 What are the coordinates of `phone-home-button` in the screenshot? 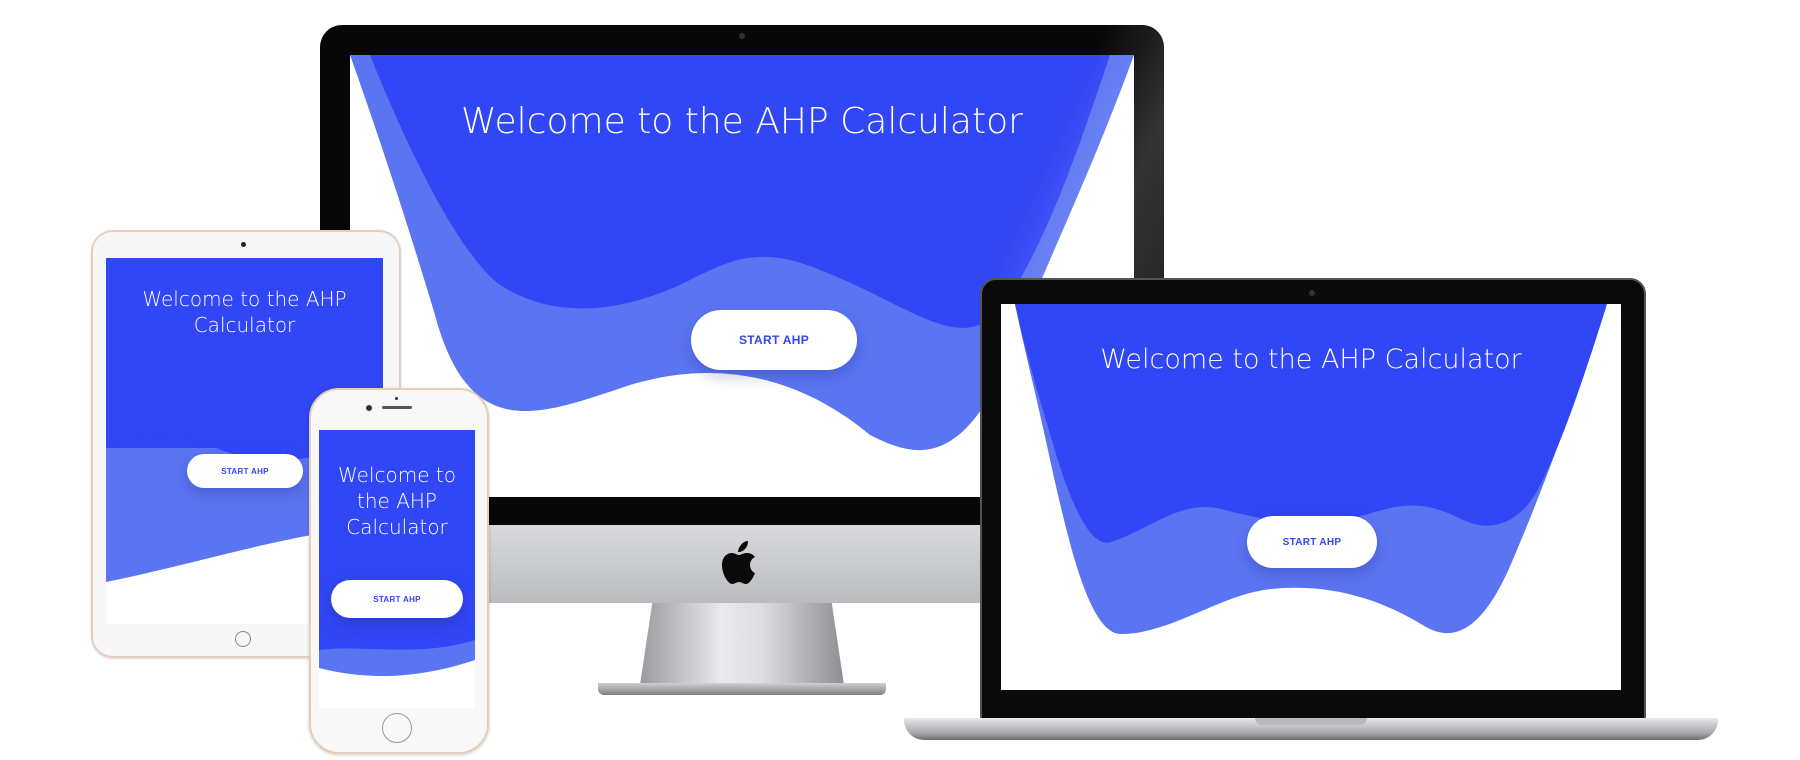 It's located at (397, 728).